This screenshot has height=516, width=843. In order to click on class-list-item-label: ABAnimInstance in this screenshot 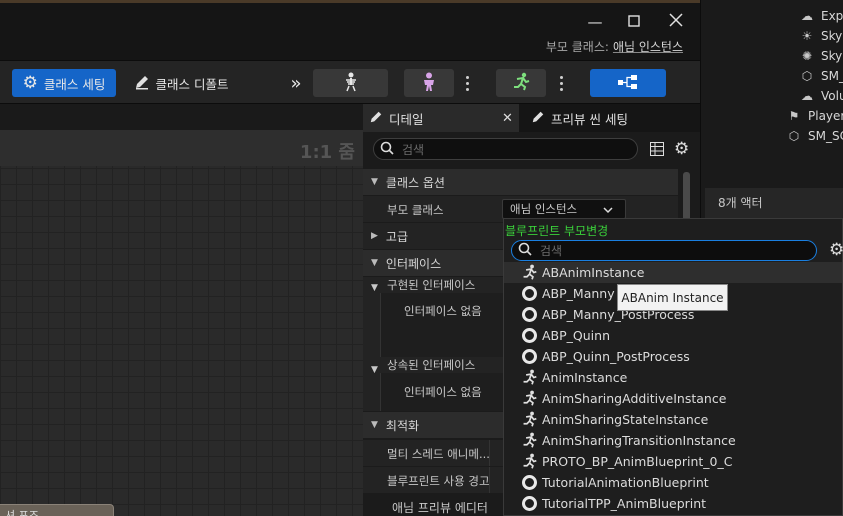, I will do `click(593, 272)`.